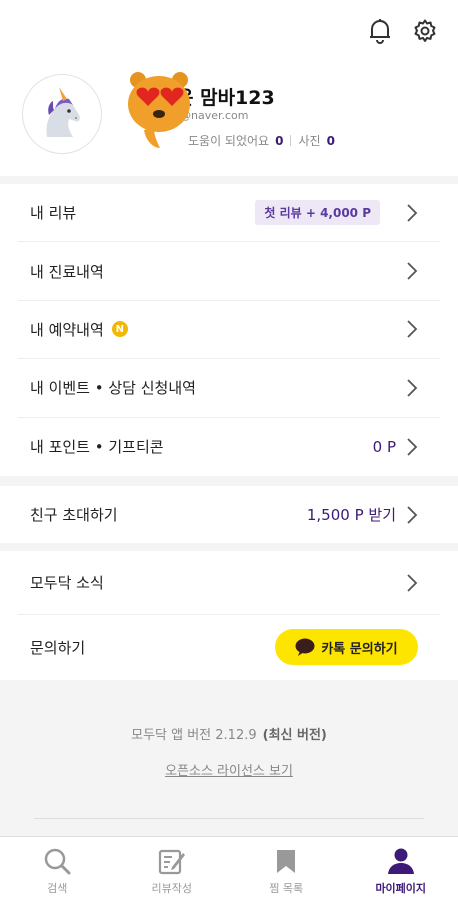 This screenshot has width=458, height=900. What do you see at coordinates (171, 888) in the screenshot?
I see `nav-write-review-label: 리뷰작성` at bounding box center [171, 888].